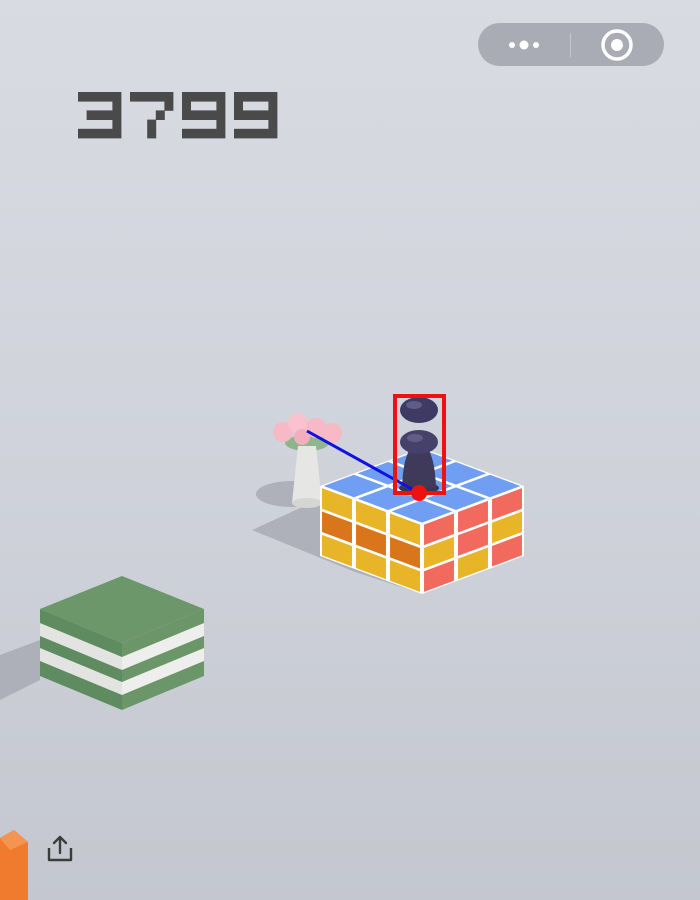  I want to click on share-icon, so click(60, 849).